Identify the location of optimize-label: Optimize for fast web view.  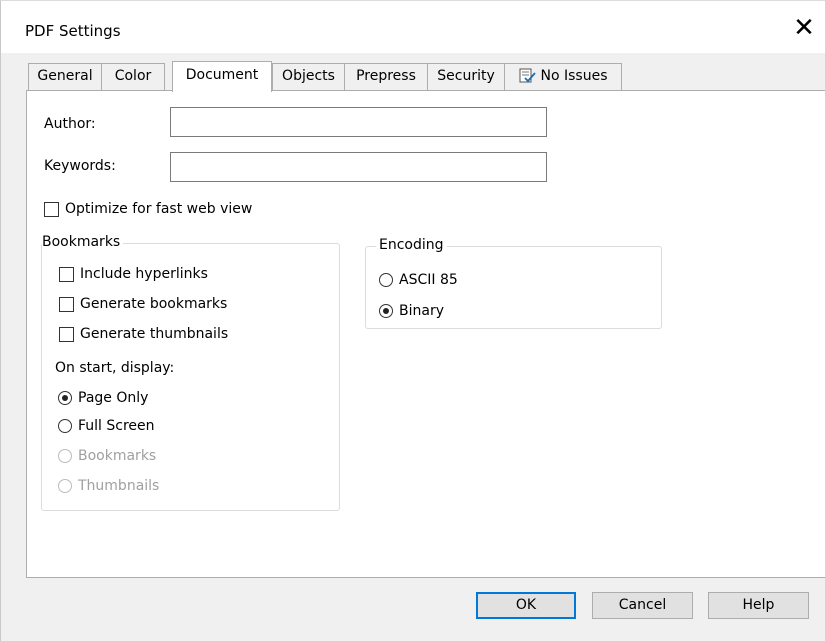
(159, 209).